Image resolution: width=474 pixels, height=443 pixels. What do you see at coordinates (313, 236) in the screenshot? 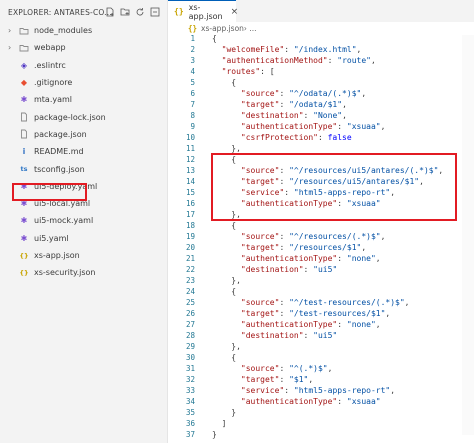
I see `code-text: "source": "^/resources/(.*)$",` at bounding box center [313, 236].